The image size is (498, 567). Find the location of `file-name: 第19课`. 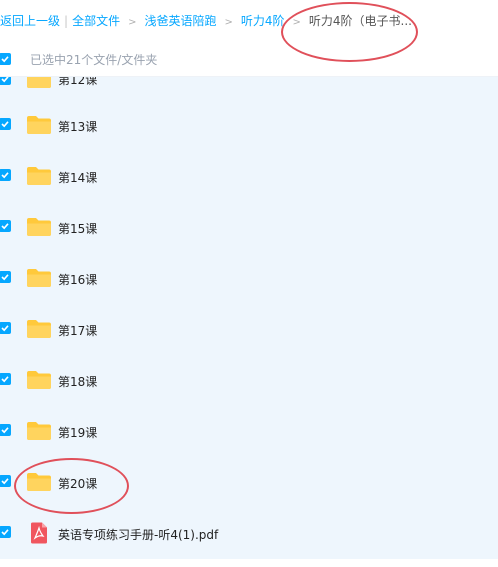

file-name: 第19课 is located at coordinates (77, 432).